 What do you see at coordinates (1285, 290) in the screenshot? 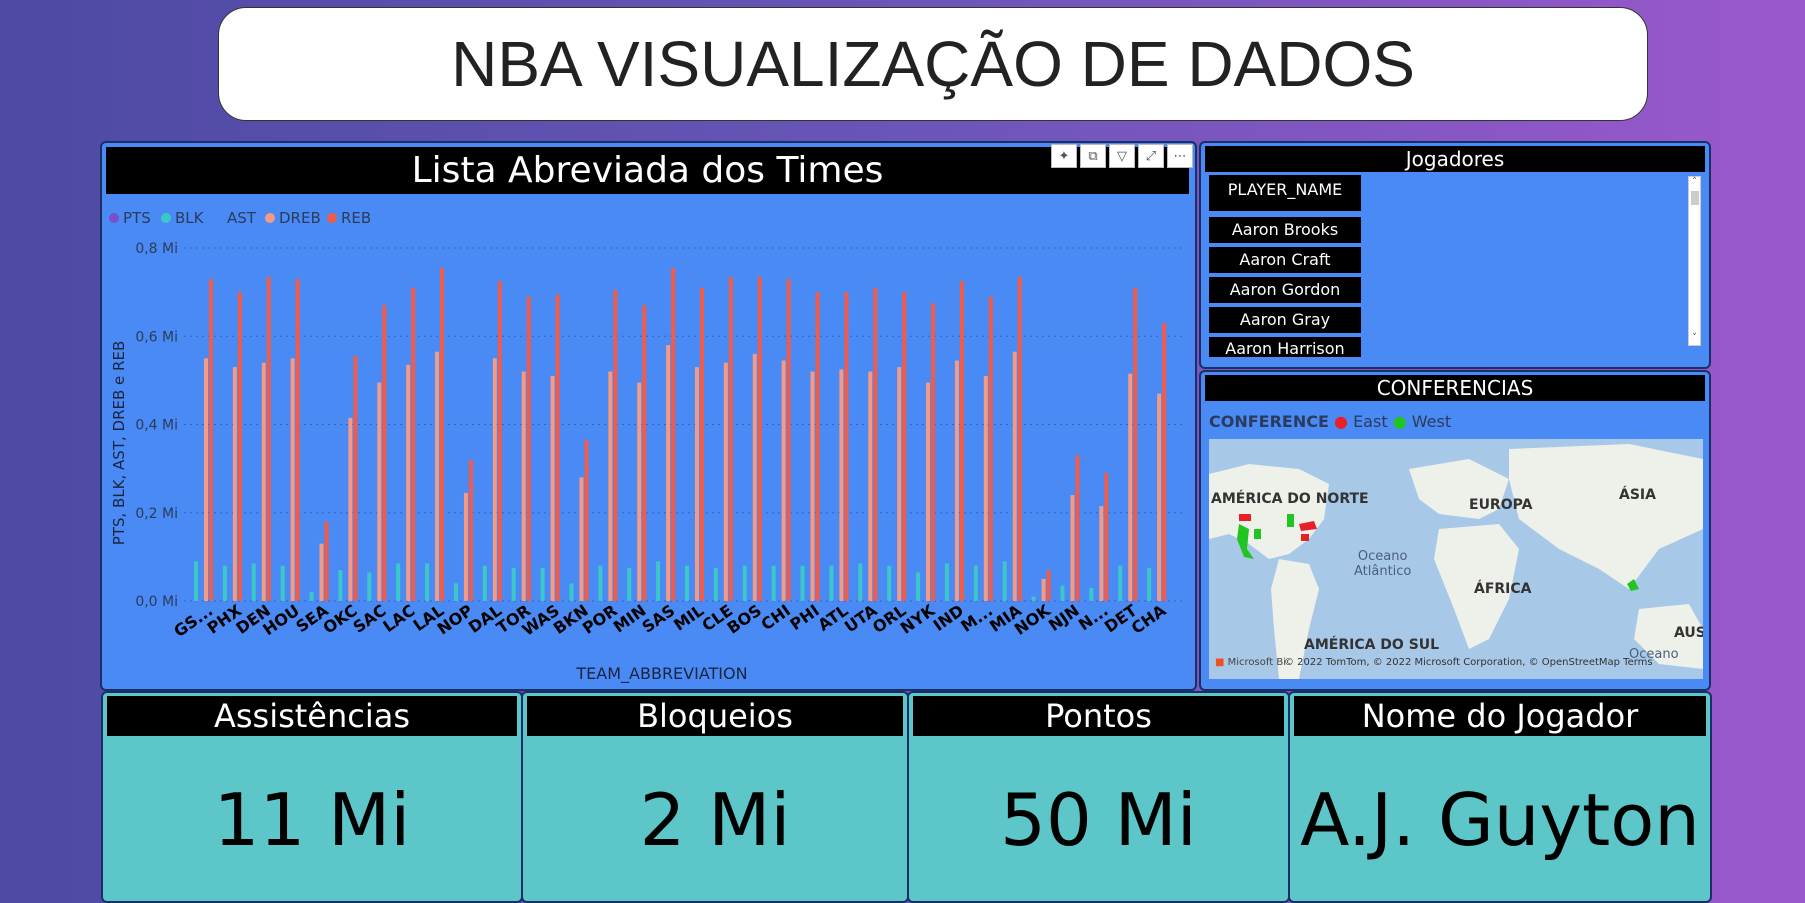
I see `list-item: Aaron Gordon` at bounding box center [1285, 290].